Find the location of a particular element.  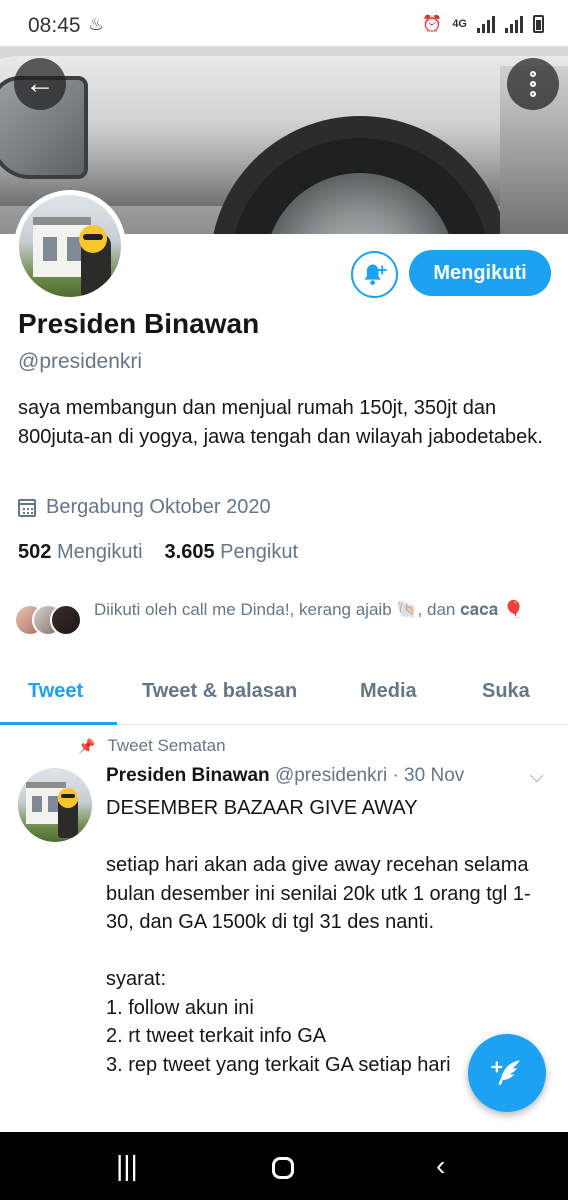

alarm-icon: ⏰ is located at coordinates (432, 24).